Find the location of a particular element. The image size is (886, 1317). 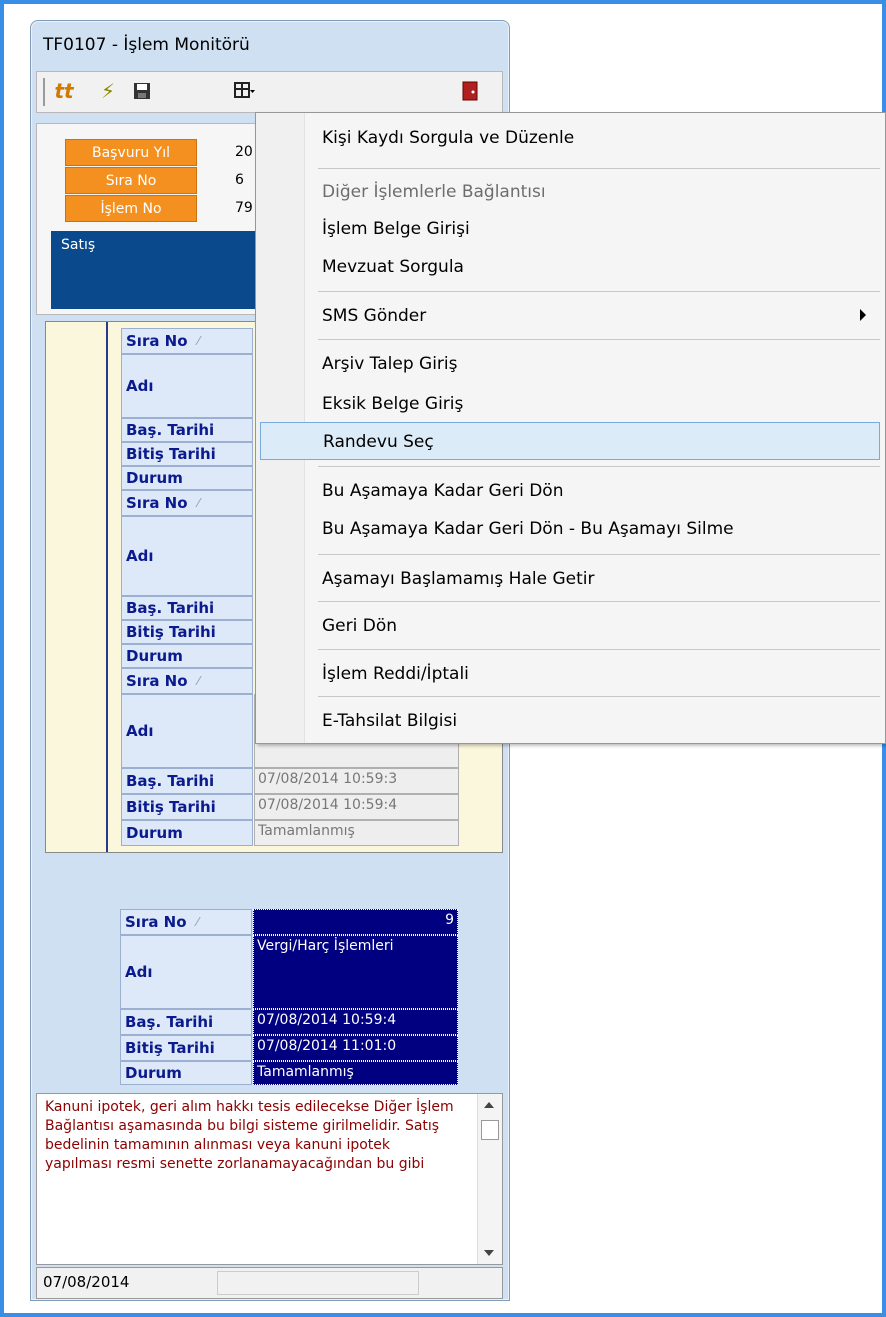

save-icon is located at coordinates (142, 91).